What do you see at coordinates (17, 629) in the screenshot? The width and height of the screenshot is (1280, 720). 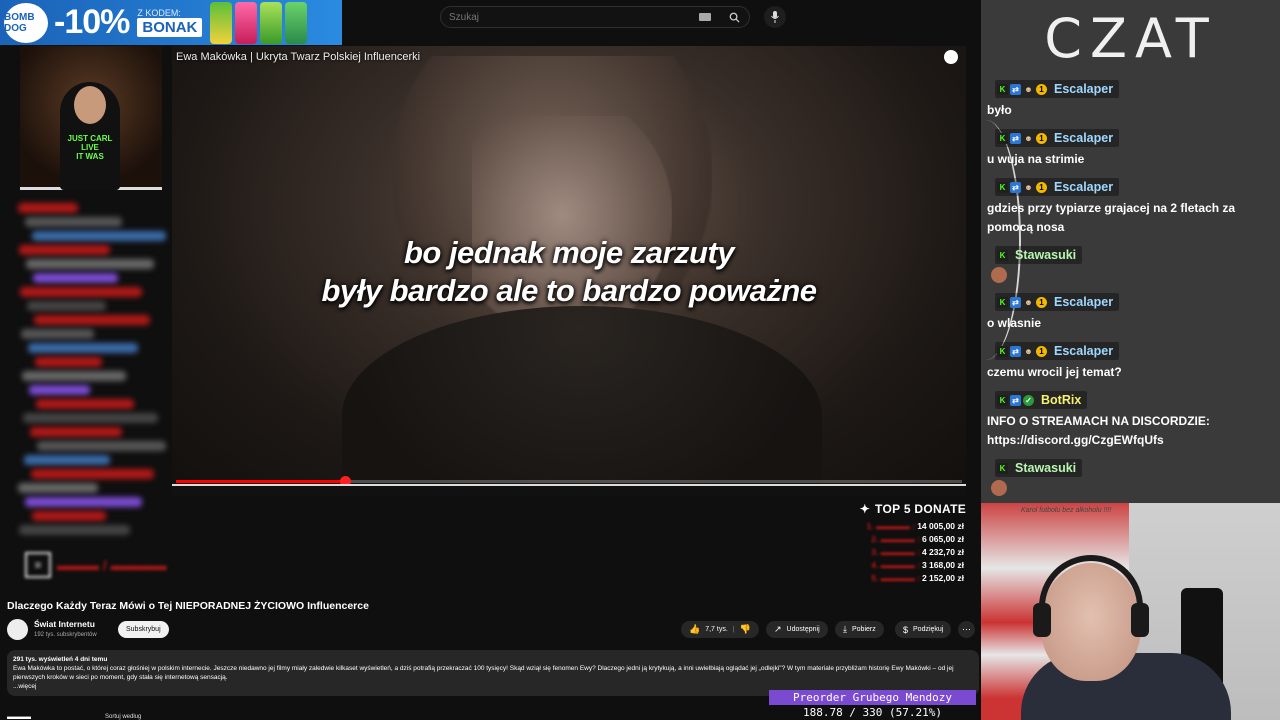 I see `channel-avatar` at bounding box center [17, 629].